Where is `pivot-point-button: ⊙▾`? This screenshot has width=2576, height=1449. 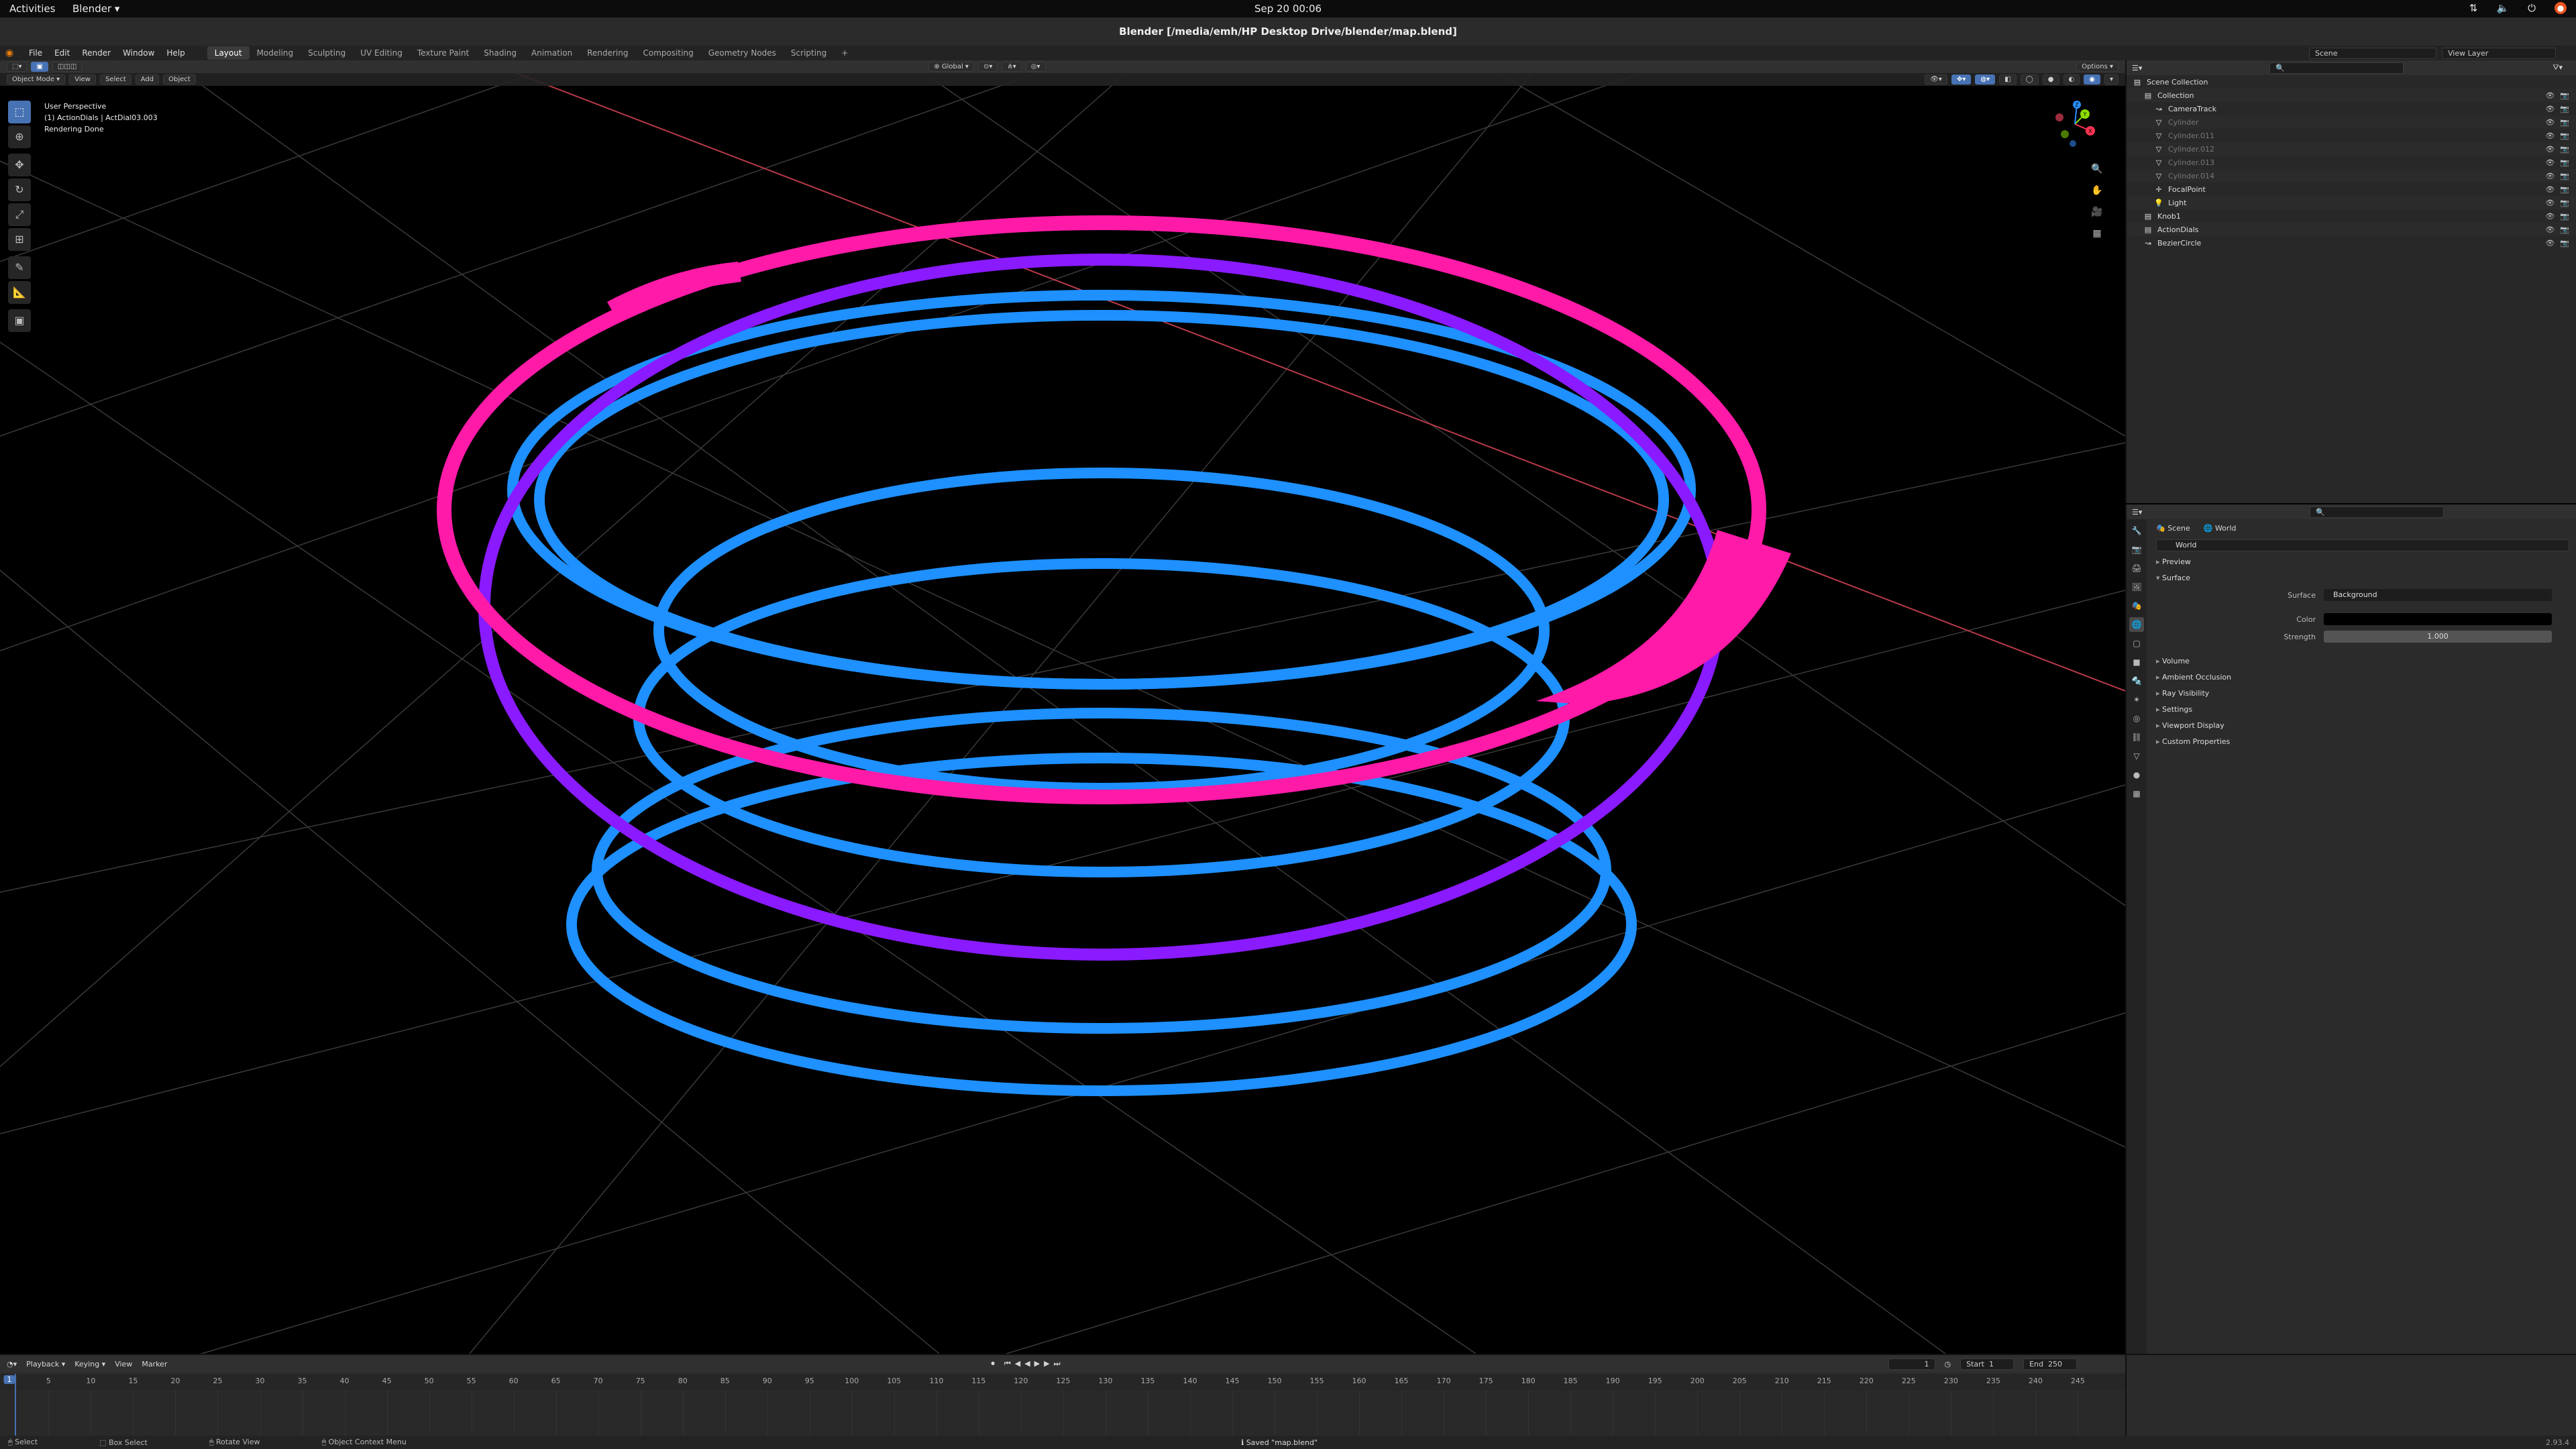
pivot-point-button: ⊙▾ is located at coordinates (987, 67).